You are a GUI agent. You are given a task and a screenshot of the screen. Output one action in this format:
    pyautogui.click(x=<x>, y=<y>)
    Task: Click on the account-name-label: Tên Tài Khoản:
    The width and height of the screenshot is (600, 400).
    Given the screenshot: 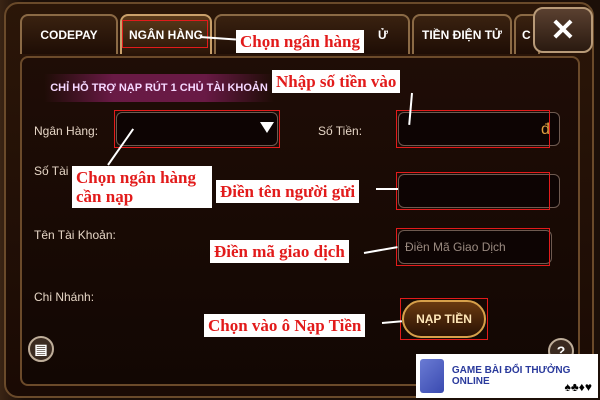 What is the action you would take?
    pyautogui.click(x=75, y=235)
    